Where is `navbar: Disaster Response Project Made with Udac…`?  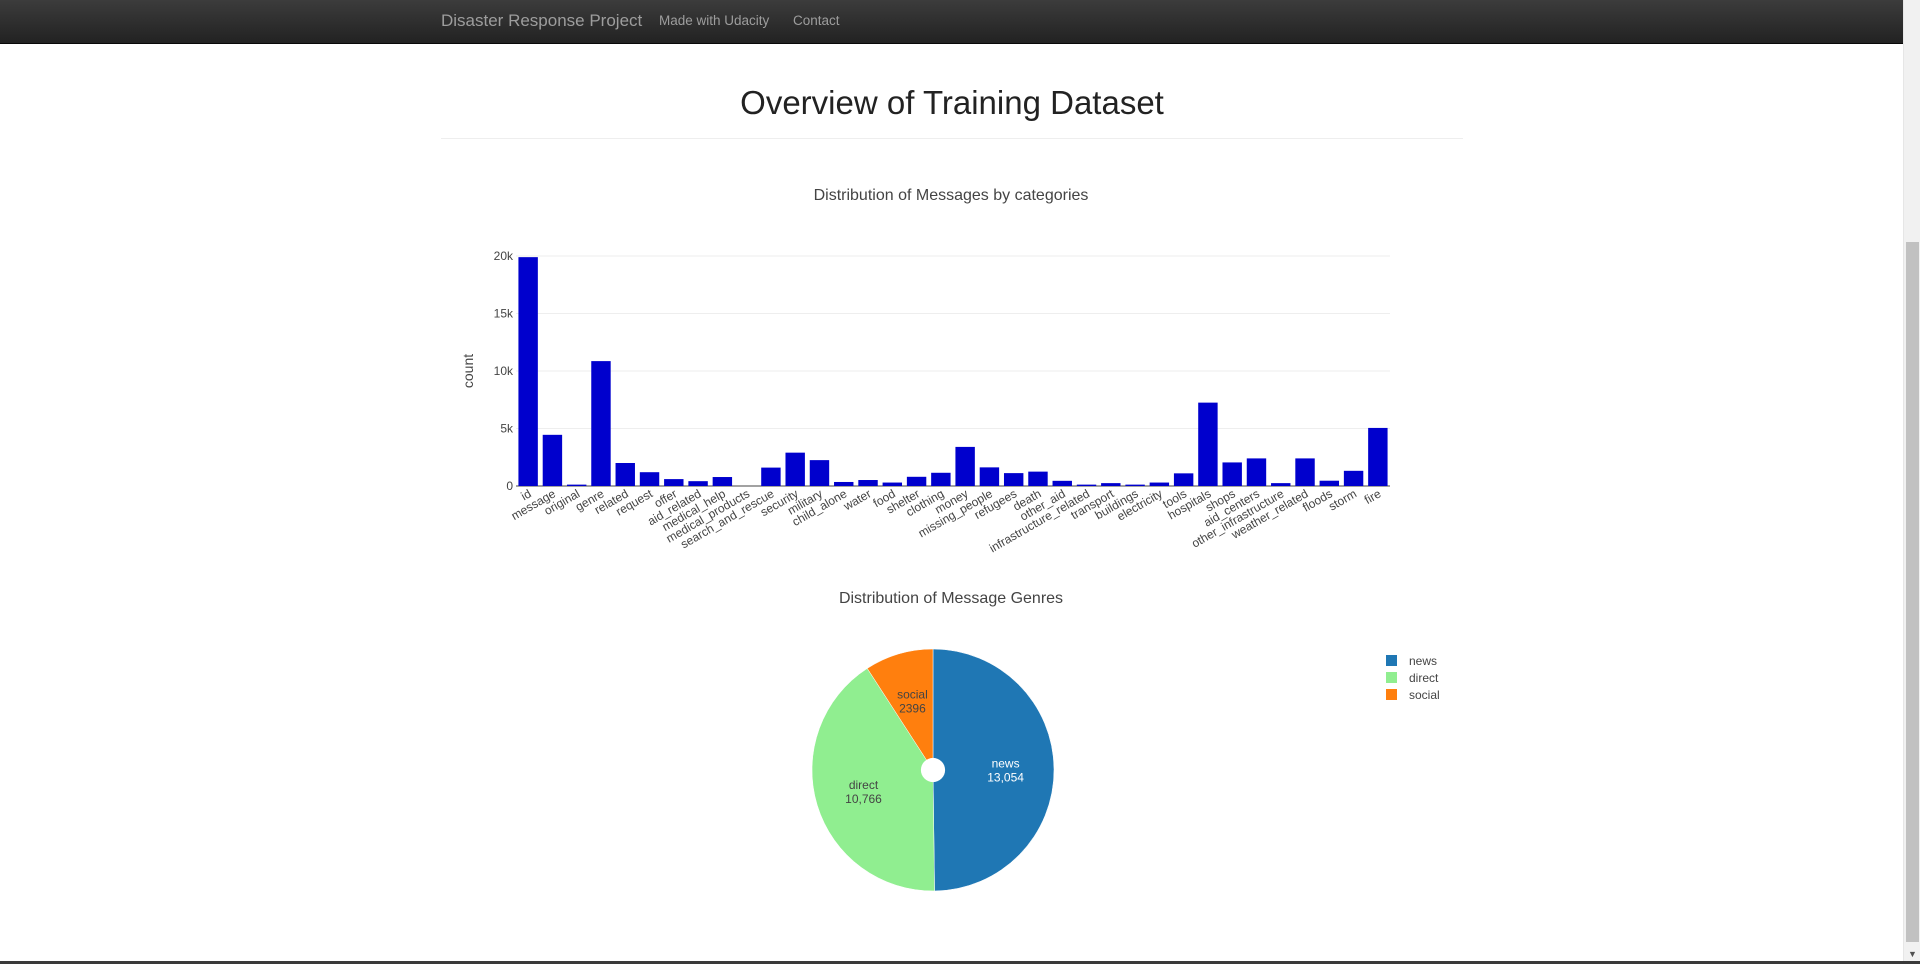 navbar: Disaster Response Project Made with Udac… is located at coordinates (951, 22).